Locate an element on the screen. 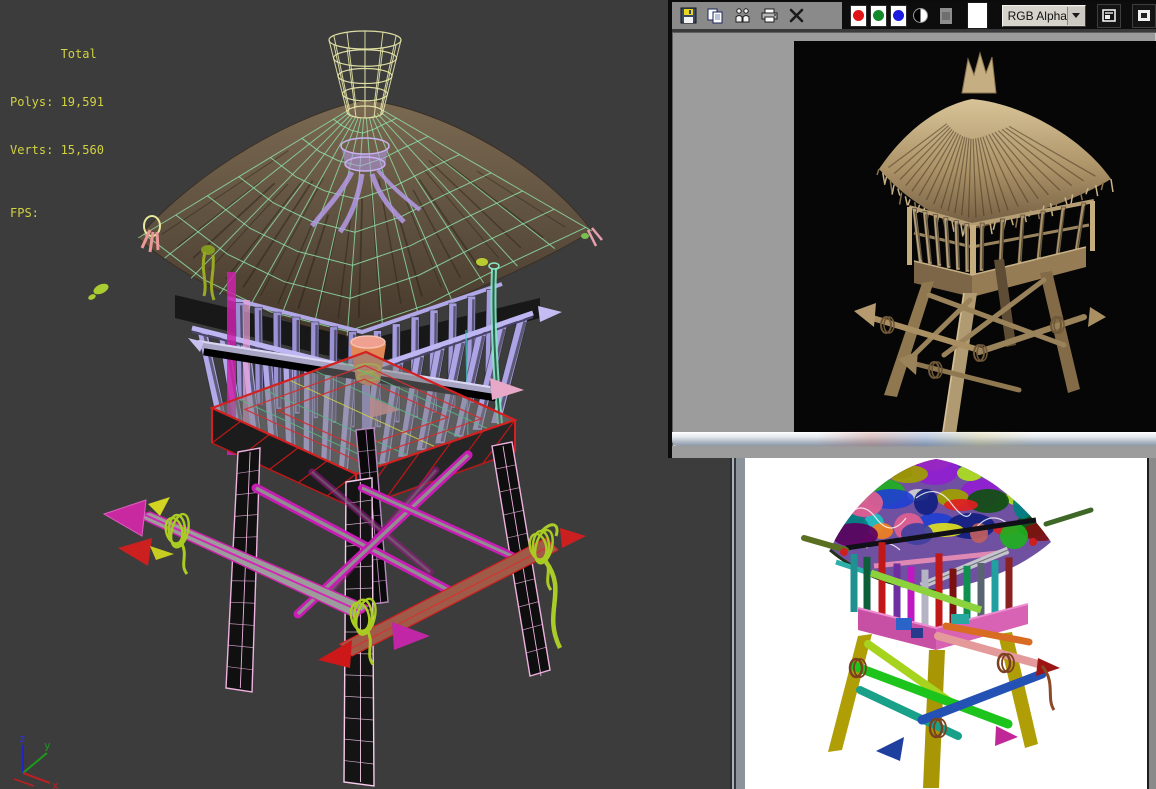  print-button is located at coordinates (769, 16).